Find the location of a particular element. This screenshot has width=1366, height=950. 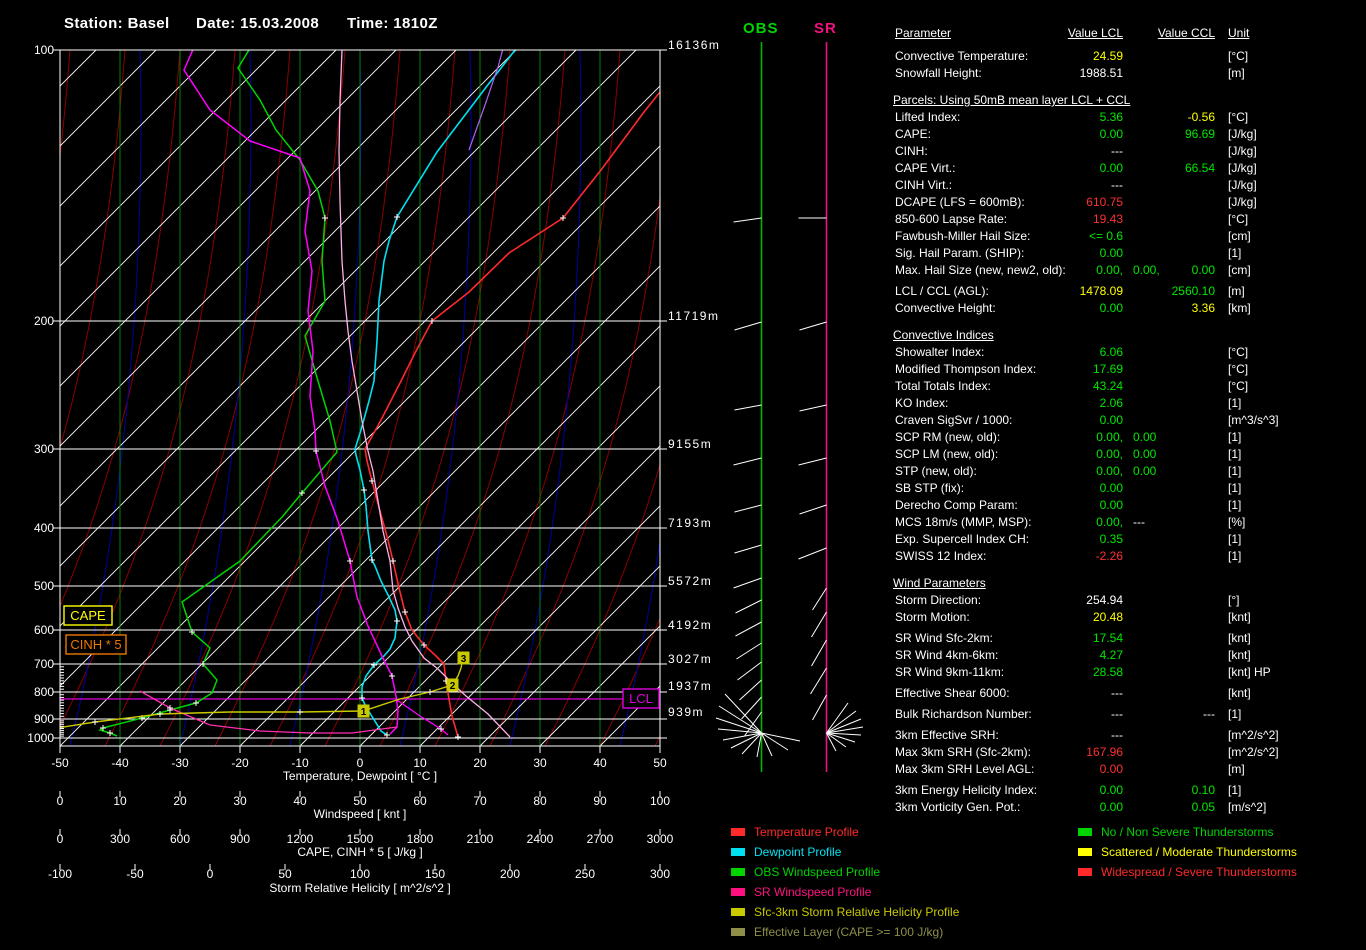

table-row: KO Index: 2.06 [1] is located at coordinates (1128, 403).